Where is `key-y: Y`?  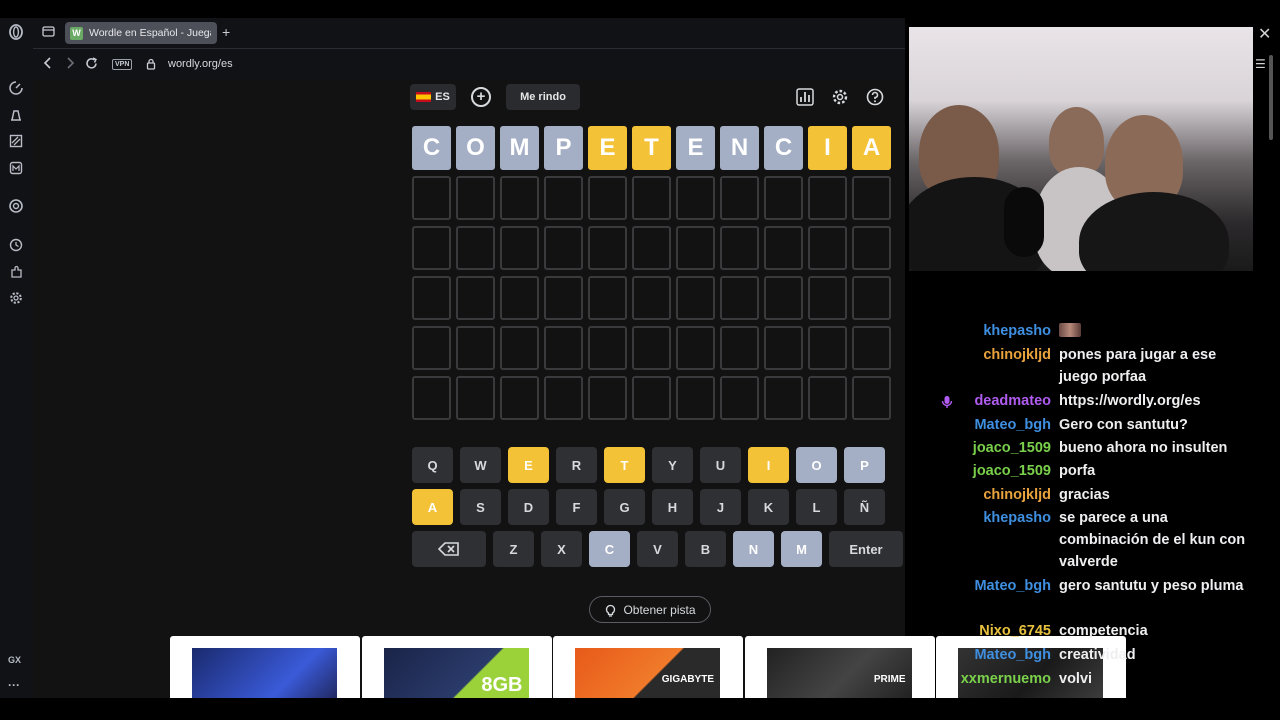
key-y: Y is located at coordinates (672, 465).